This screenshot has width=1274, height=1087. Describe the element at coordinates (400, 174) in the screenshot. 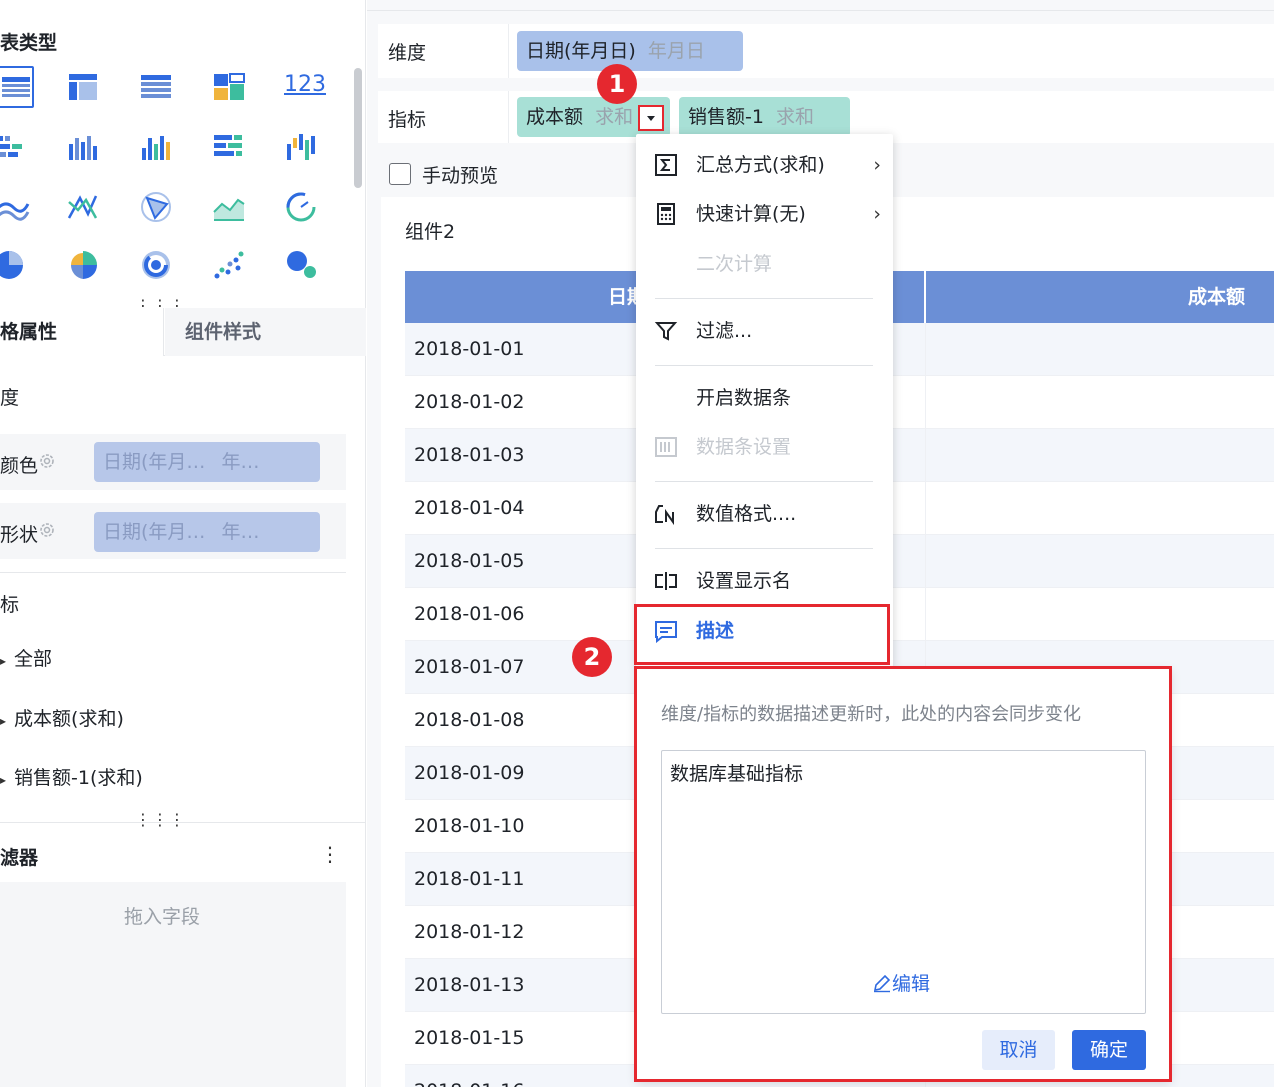

I see `manual-preview-checkbox` at that location.